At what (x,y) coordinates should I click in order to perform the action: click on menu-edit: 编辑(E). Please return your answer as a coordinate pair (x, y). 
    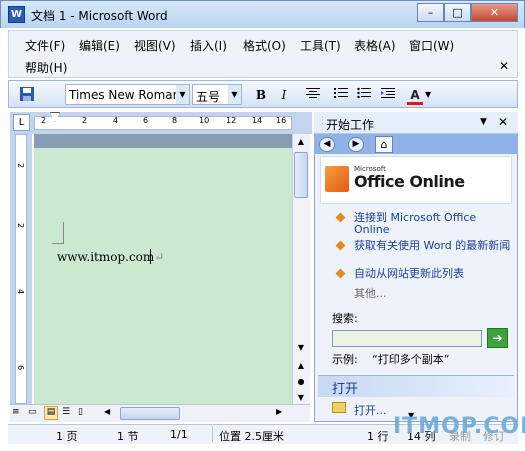
    Looking at the image, I should click on (99, 45).